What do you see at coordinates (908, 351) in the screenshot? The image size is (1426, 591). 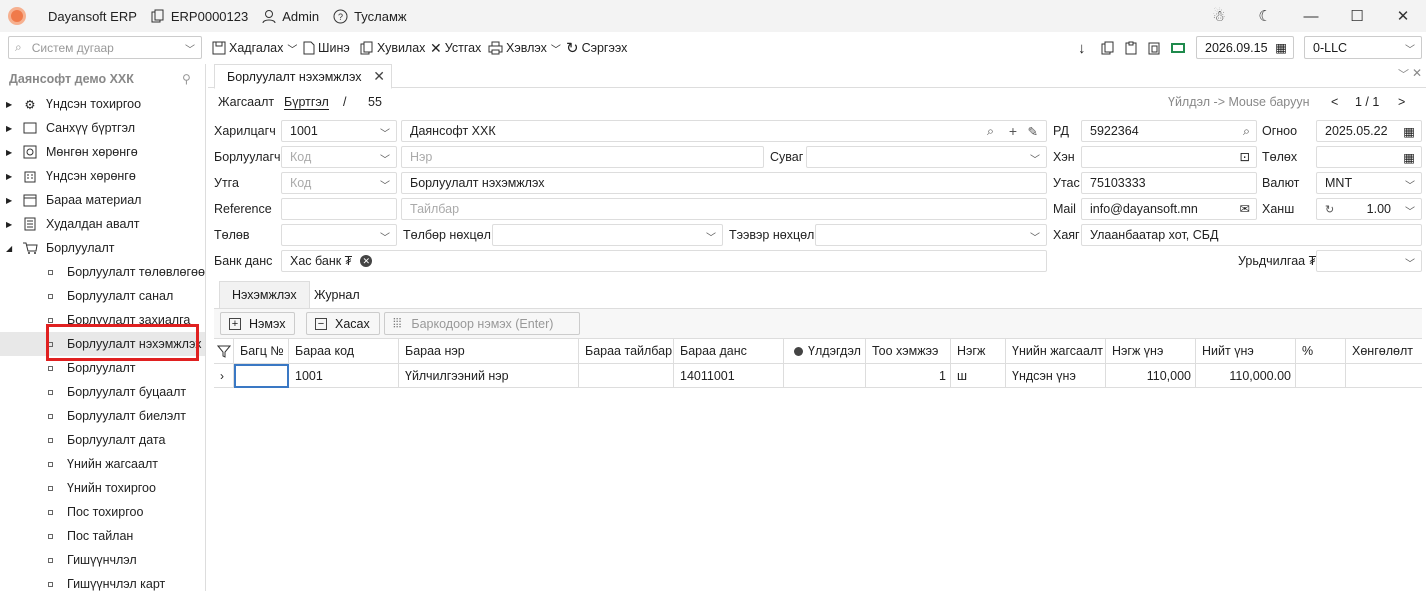 I see `col-qty: Тоо хэмжээ` at bounding box center [908, 351].